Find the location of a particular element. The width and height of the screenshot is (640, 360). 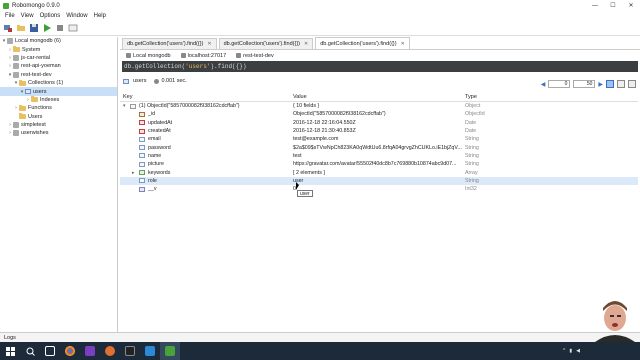

table-view-toggle-icon is located at coordinates (621, 84).